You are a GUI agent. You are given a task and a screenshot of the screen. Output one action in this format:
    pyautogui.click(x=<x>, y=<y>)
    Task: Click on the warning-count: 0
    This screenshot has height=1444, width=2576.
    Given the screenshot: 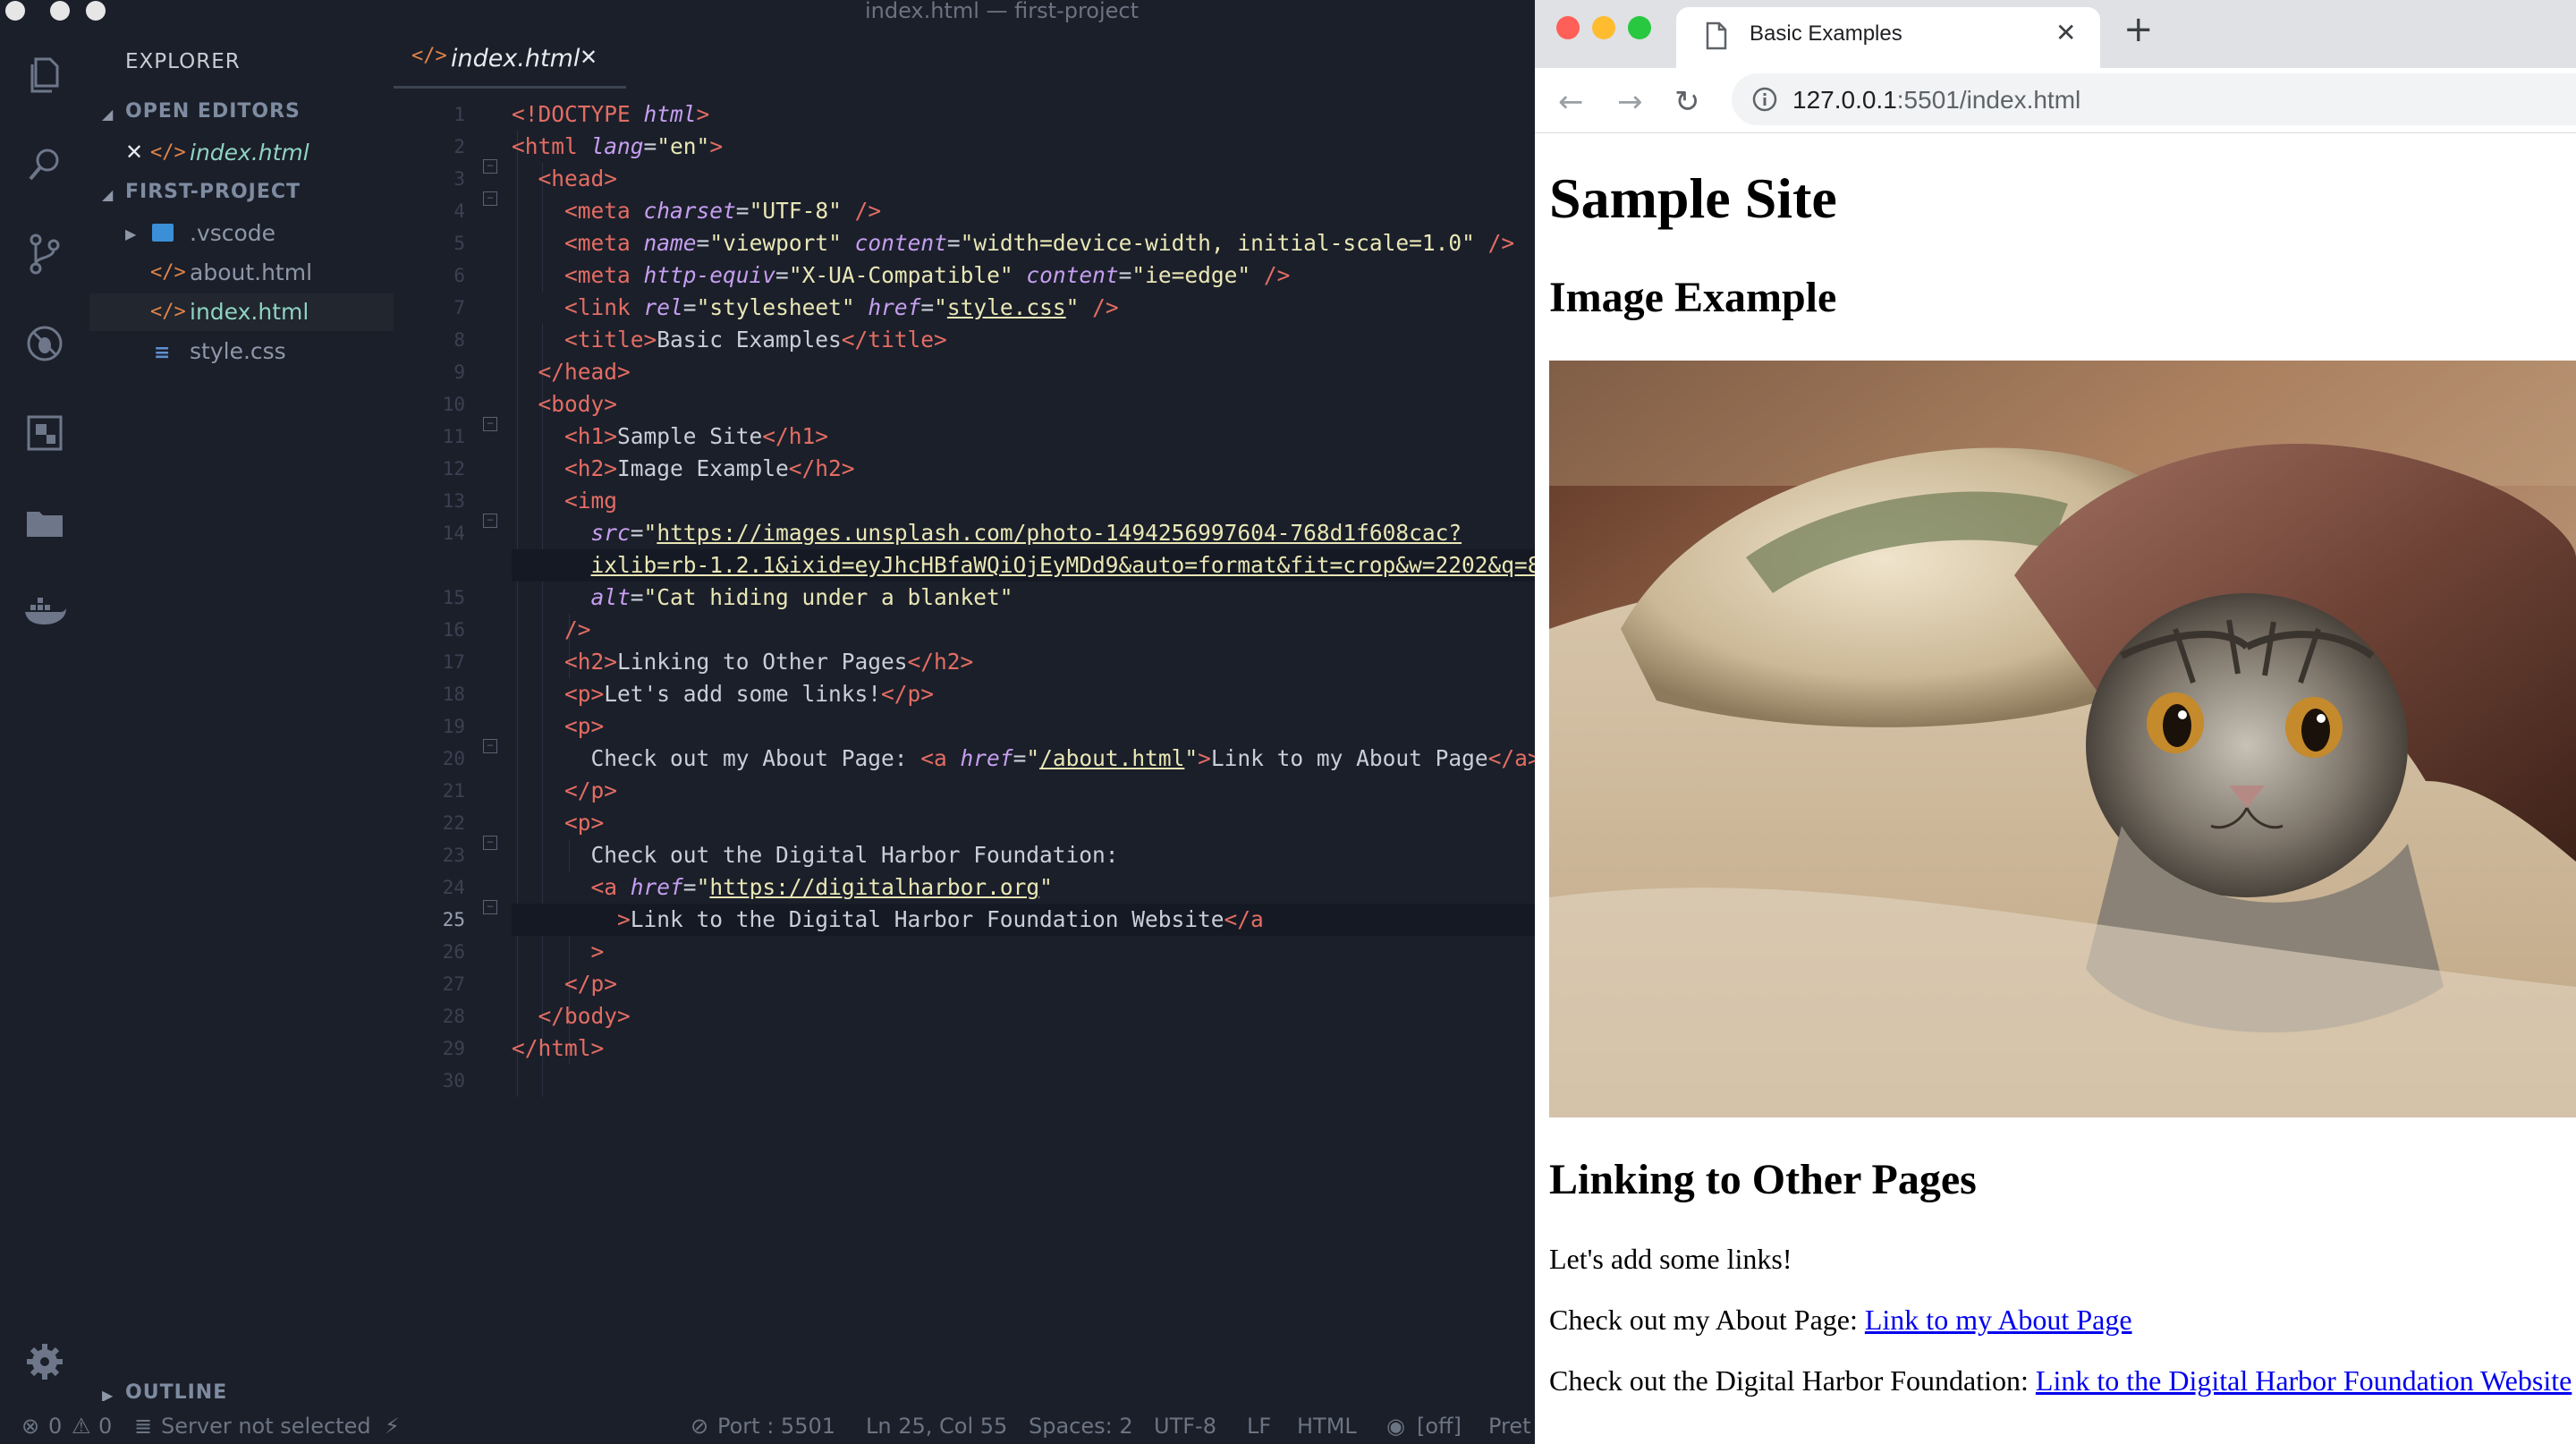 What is the action you would take?
    pyautogui.click(x=105, y=1426)
    